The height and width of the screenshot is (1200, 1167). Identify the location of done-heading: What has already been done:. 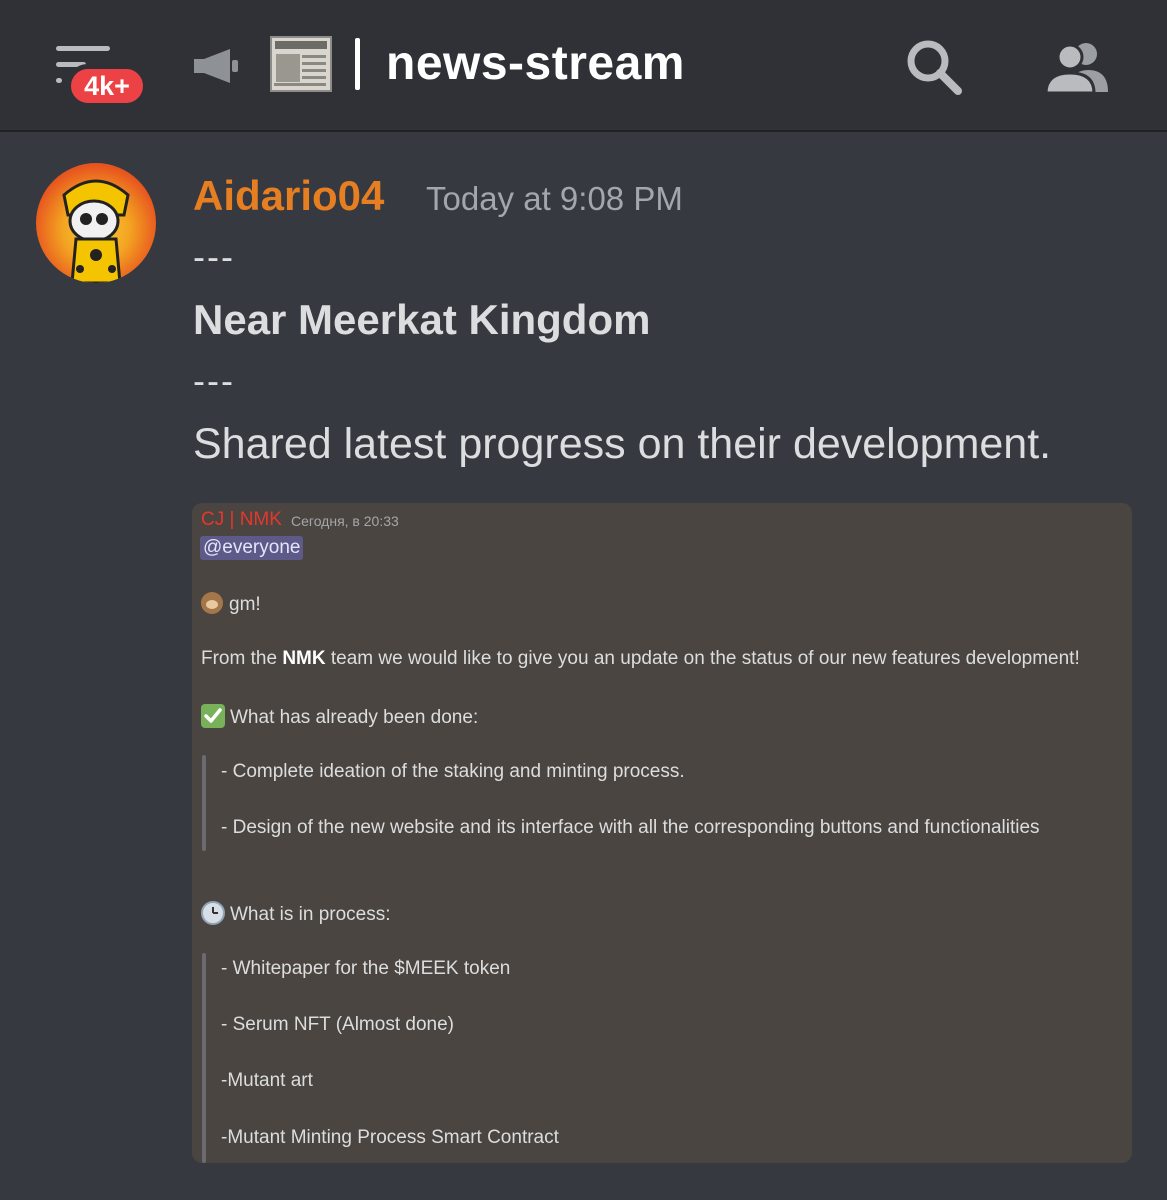
(339, 716).